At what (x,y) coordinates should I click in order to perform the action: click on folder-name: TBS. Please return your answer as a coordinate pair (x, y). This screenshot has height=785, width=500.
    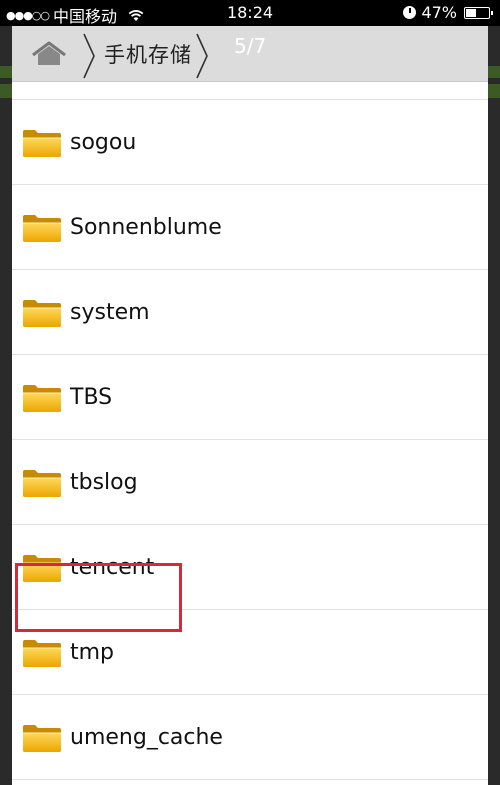
    Looking at the image, I should click on (91, 397).